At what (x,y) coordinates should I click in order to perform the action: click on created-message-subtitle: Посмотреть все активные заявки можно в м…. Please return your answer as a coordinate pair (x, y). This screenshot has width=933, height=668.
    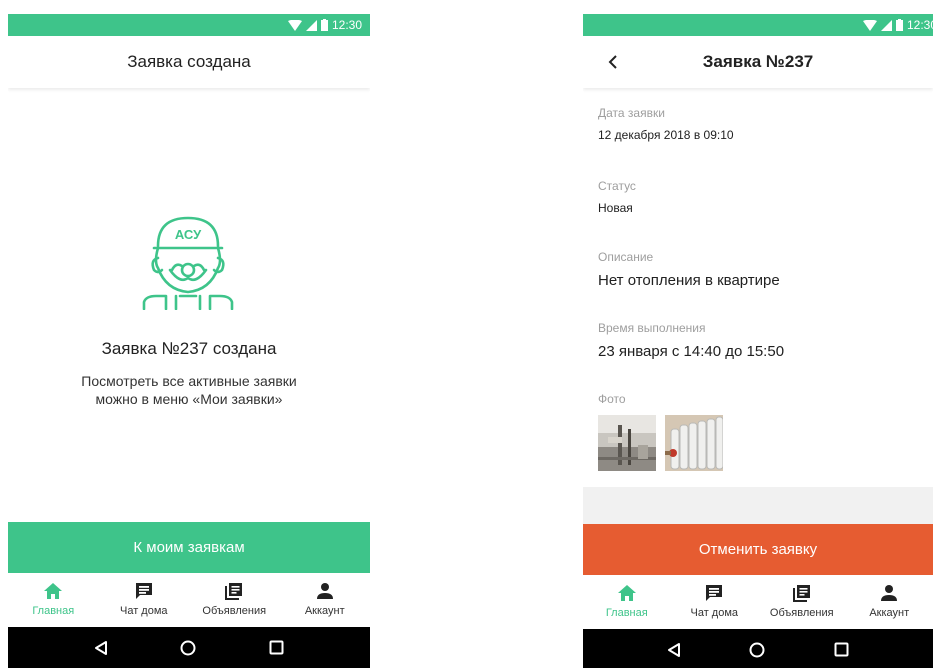
    Looking at the image, I should click on (189, 390).